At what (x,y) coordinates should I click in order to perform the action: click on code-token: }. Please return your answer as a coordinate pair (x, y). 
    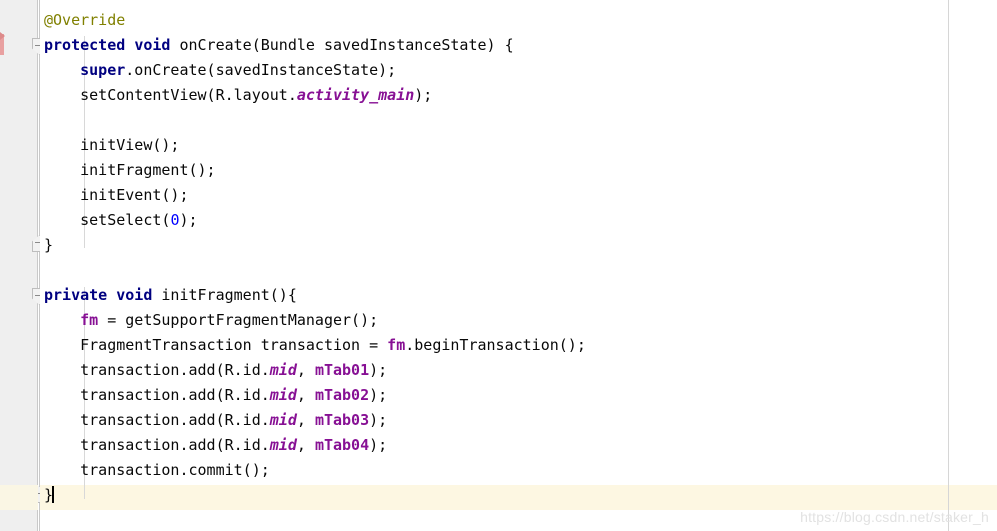
    Looking at the image, I should click on (49, 245).